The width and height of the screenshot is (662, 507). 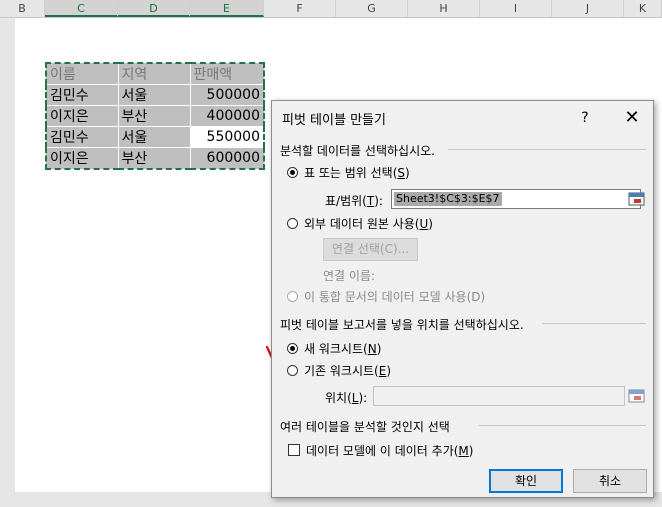 What do you see at coordinates (499, 396) in the screenshot?
I see `location-input` at bounding box center [499, 396].